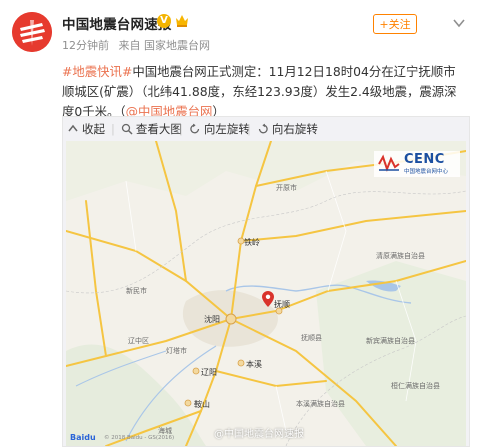  I want to click on rotate-right-button: | 向右旋转, so click(282, 129).